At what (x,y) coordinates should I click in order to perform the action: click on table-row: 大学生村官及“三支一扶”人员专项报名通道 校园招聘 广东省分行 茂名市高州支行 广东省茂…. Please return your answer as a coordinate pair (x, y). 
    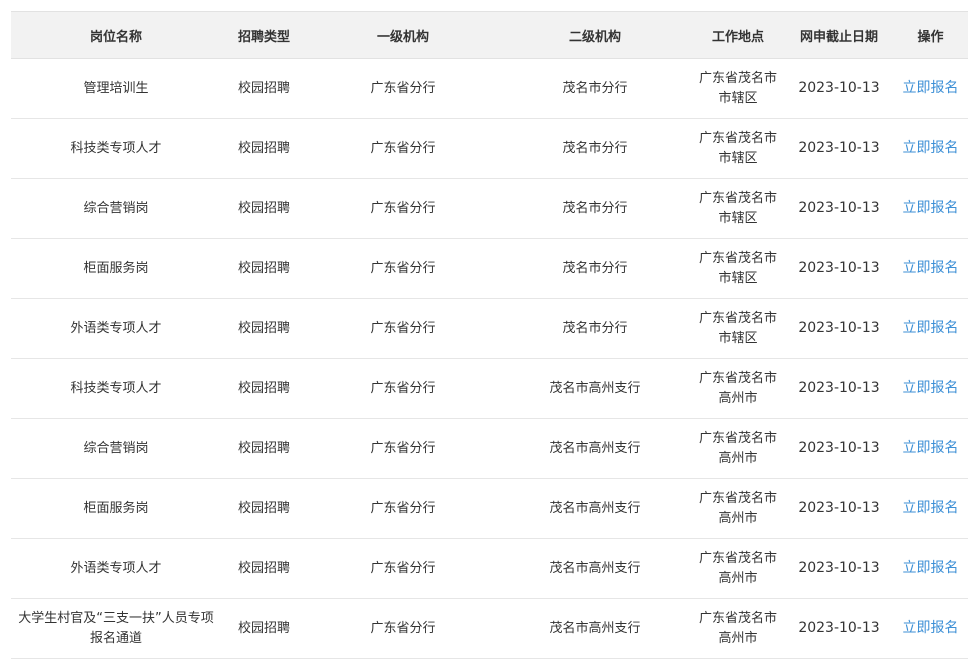
    Looking at the image, I should click on (489, 628).